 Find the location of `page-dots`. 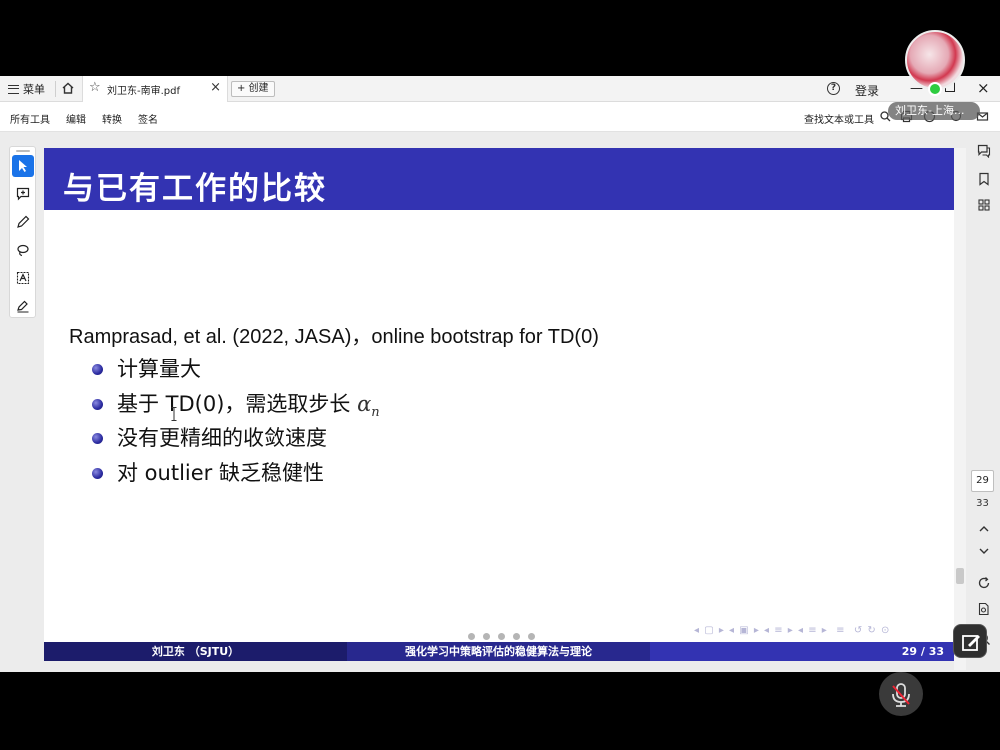

page-dots is located at coordinates (501, 636).